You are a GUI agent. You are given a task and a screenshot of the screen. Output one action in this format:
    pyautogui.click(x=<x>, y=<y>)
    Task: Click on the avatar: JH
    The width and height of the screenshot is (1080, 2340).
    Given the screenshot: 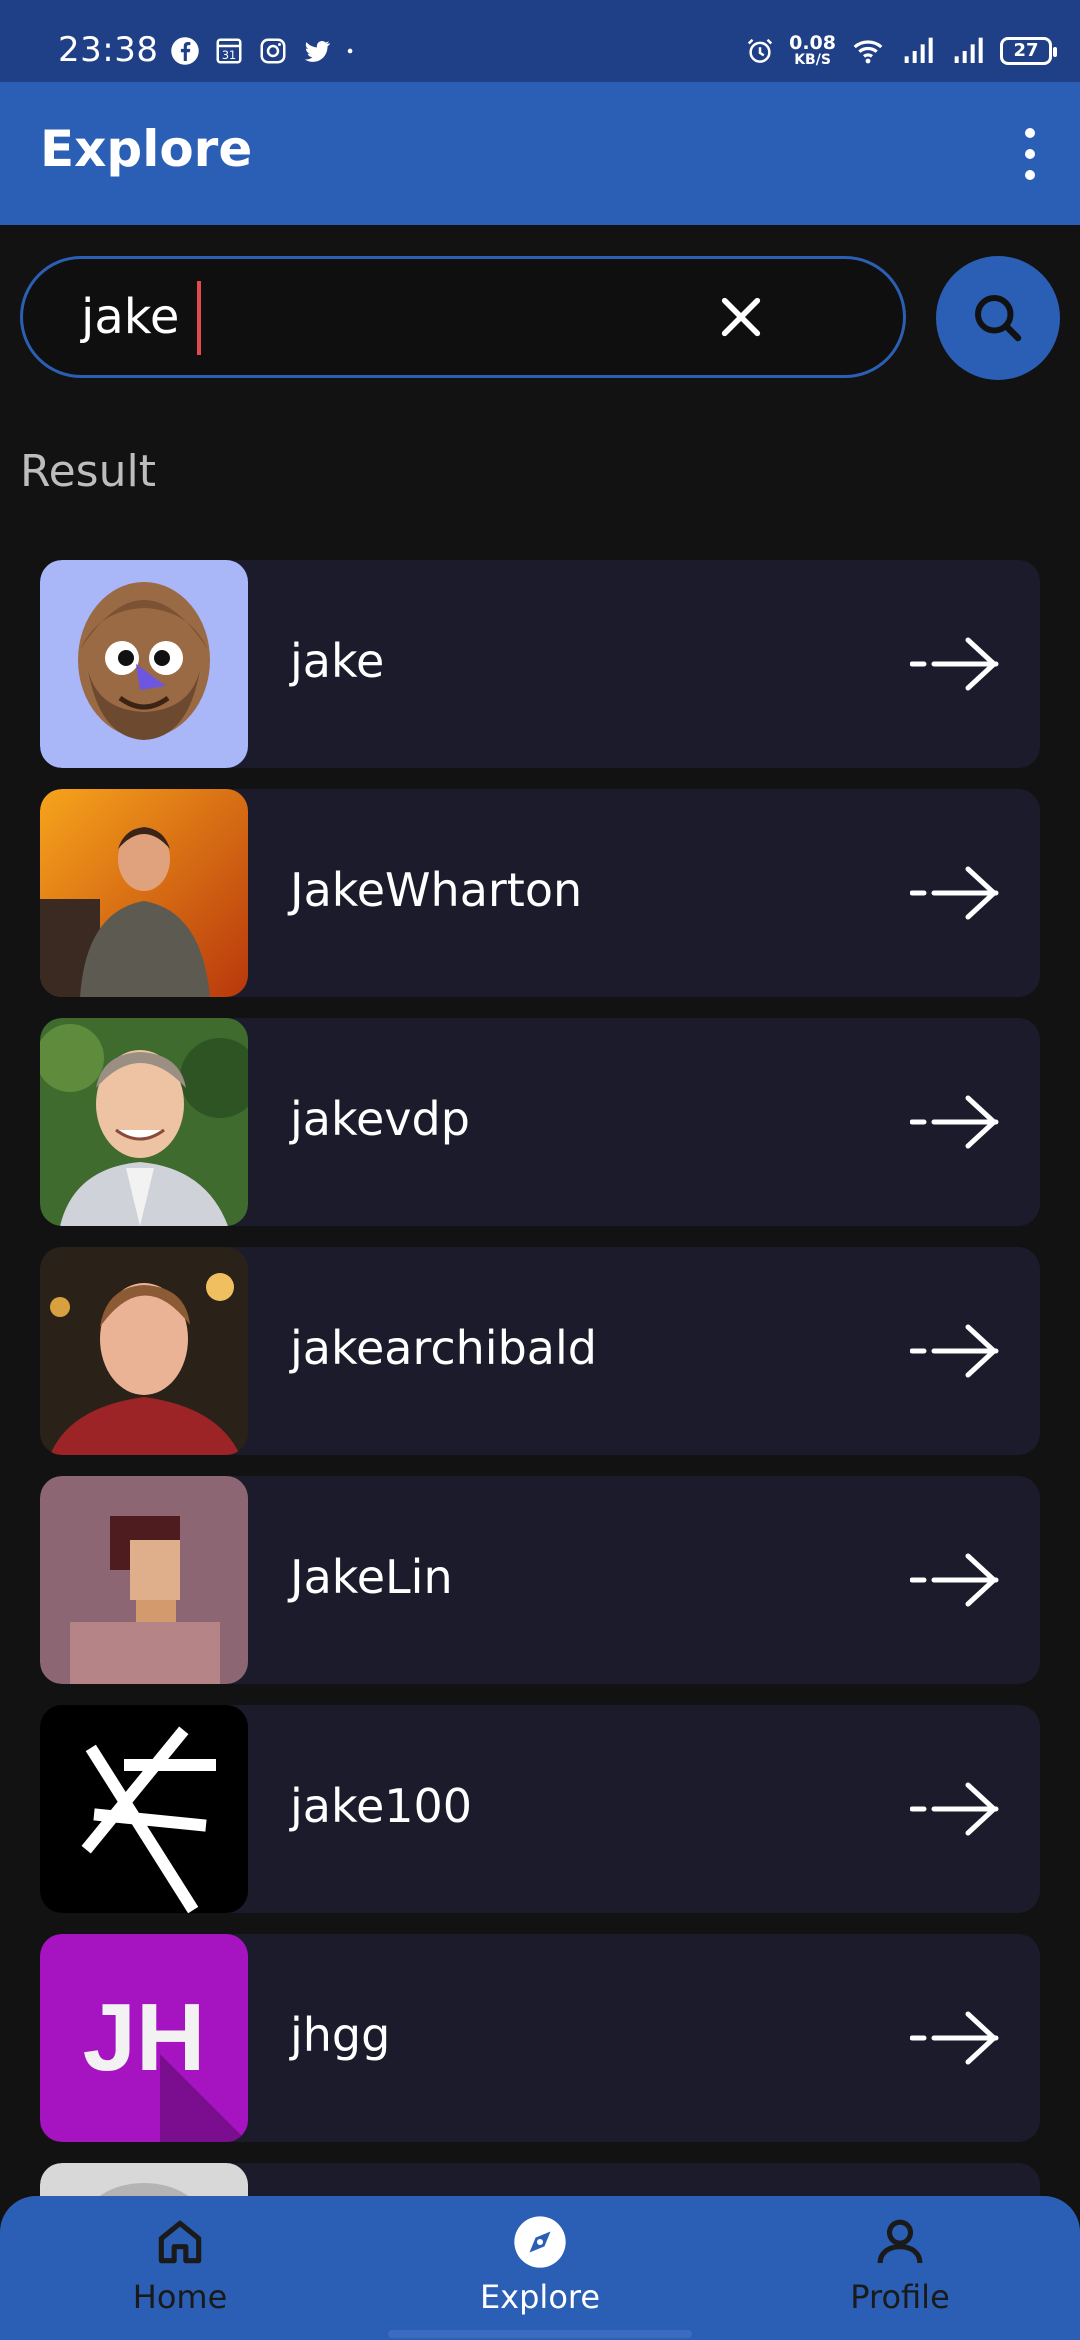 What is the action you would take?
    pyautogui.click(x=144, y=2038)
    